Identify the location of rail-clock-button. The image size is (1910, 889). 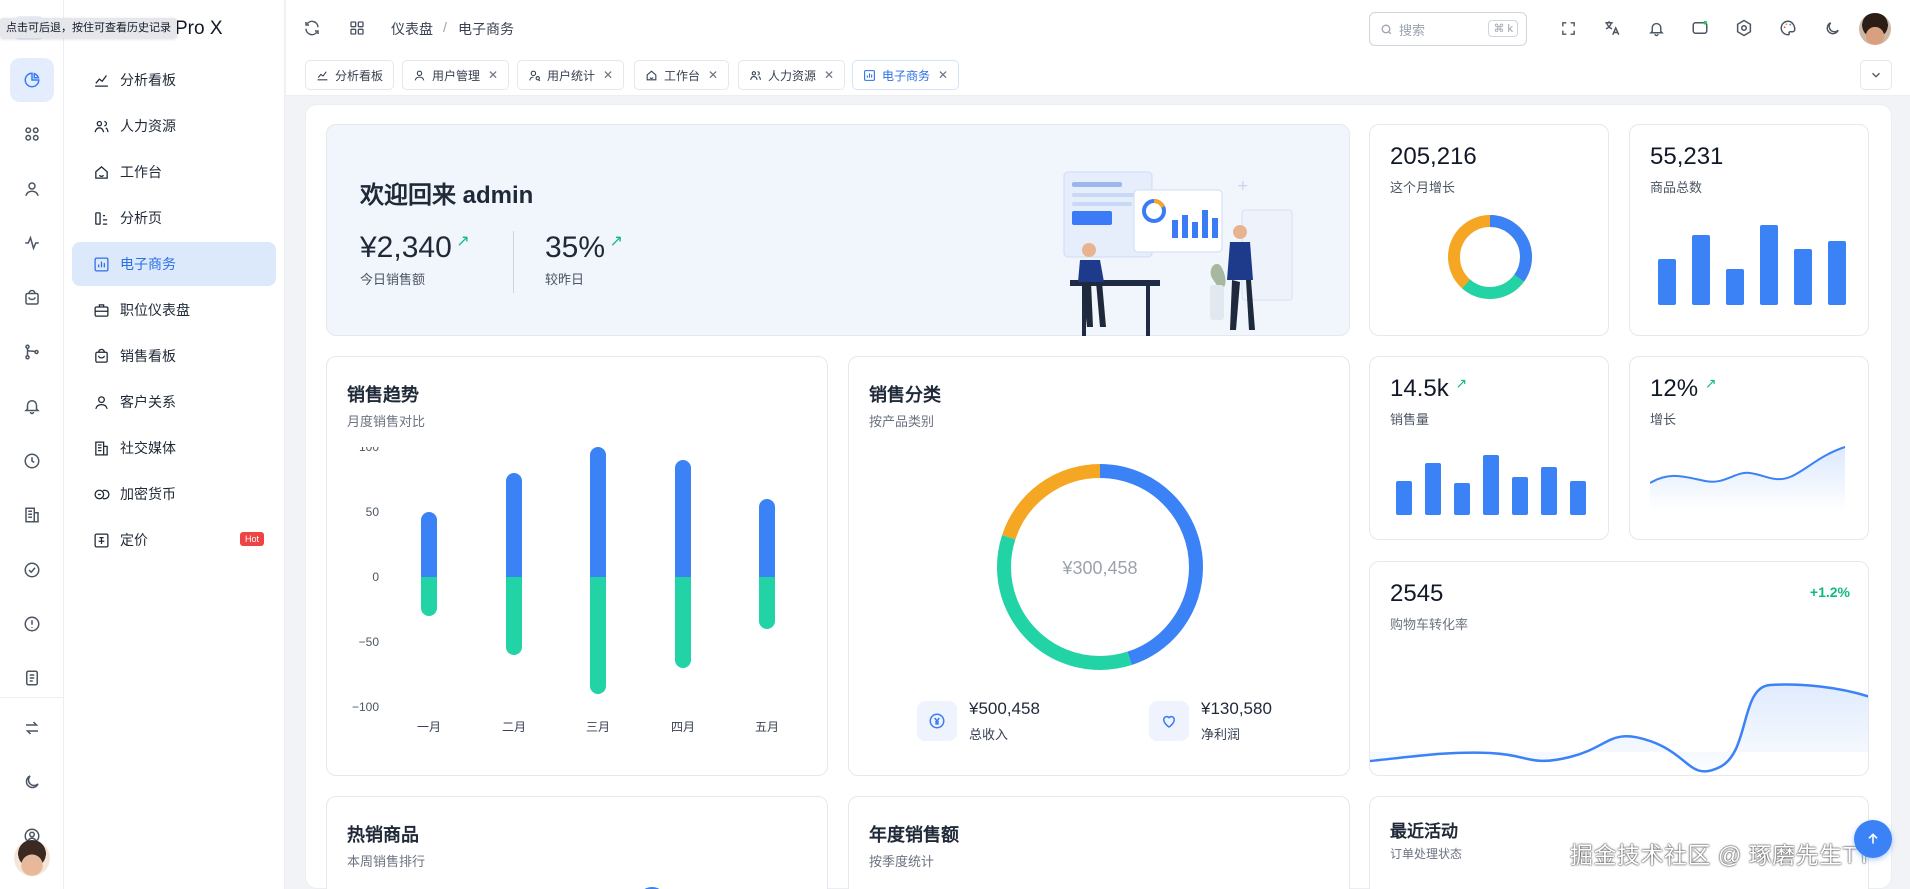
(32, 461).